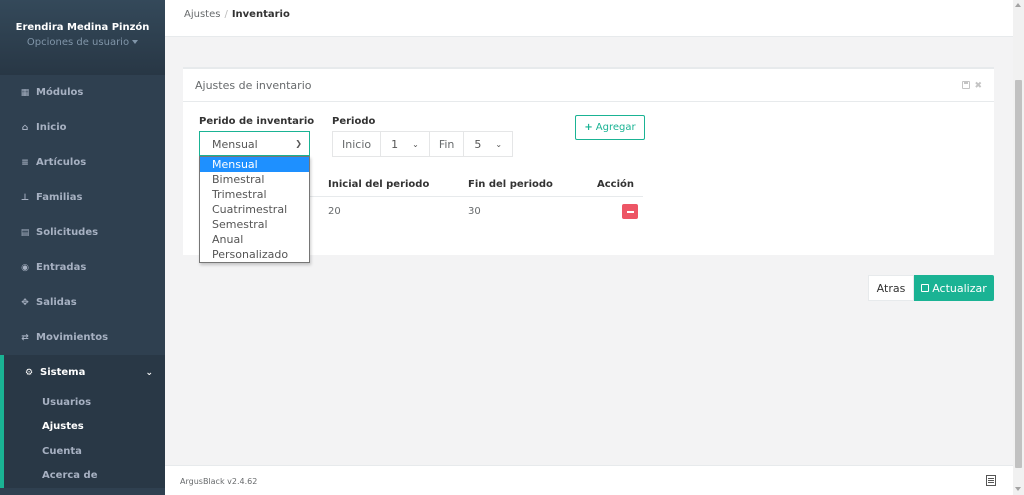 The width and height of the screenshot is (1024, 495). What do you see at coordinates (82, 302) in the screenshot?
I see `sidebar-item-salidas: ✥ Salidas` at bounding box center [82, 302].